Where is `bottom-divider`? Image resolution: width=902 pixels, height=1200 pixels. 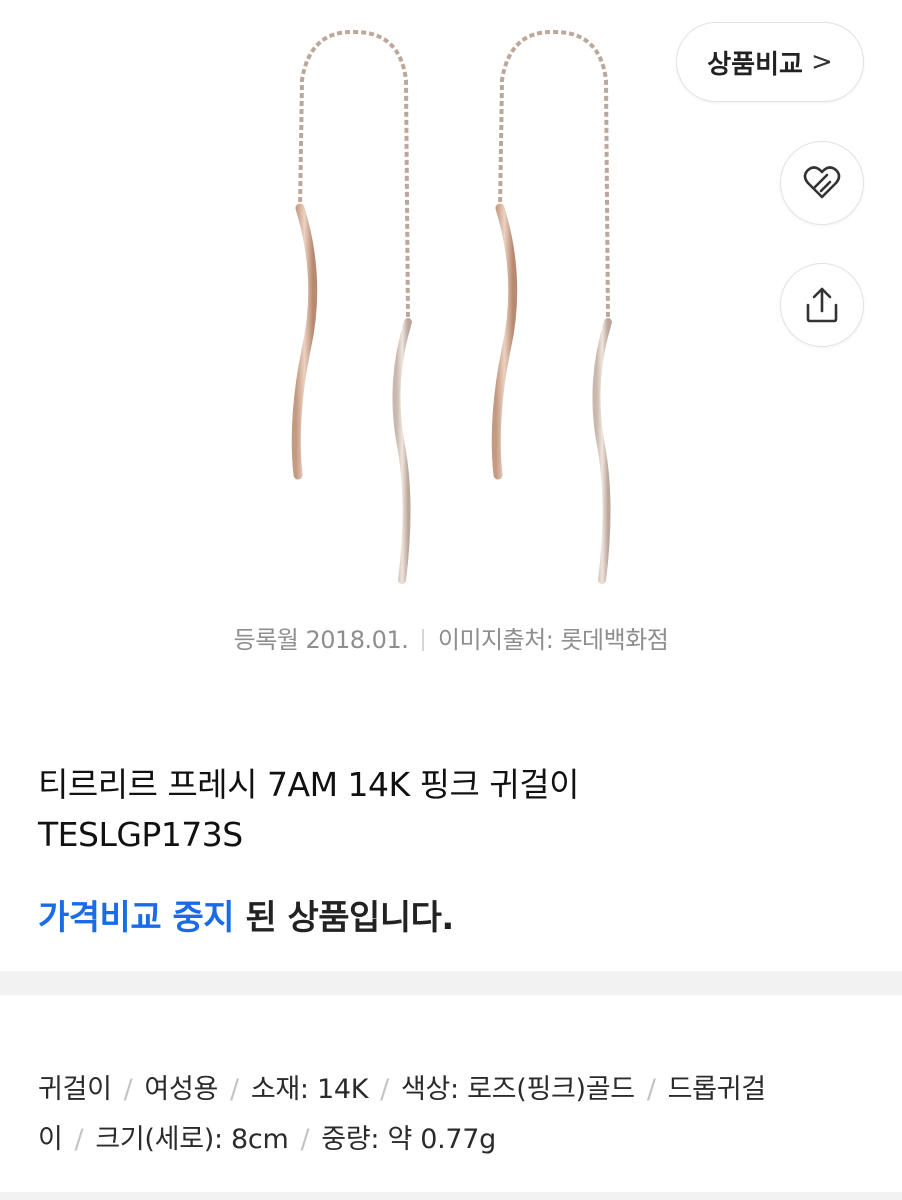 bottom-divider is located at coordinates (451, 1196).